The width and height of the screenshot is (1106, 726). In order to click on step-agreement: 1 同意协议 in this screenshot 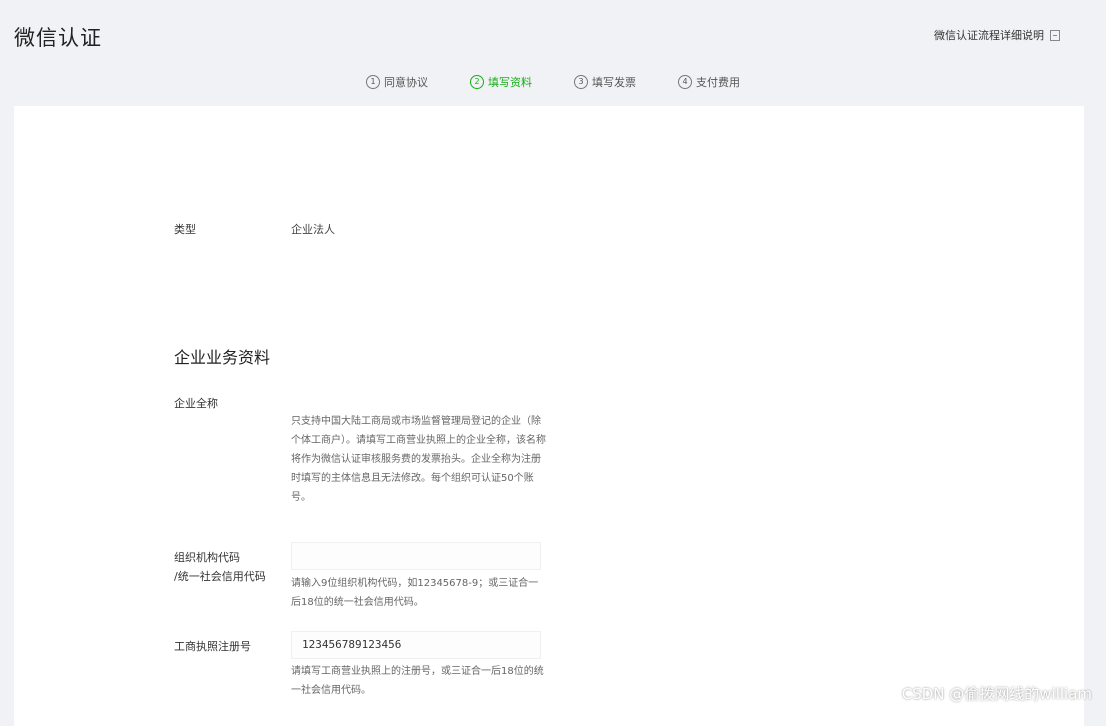, I will do `click(397, 82)`.